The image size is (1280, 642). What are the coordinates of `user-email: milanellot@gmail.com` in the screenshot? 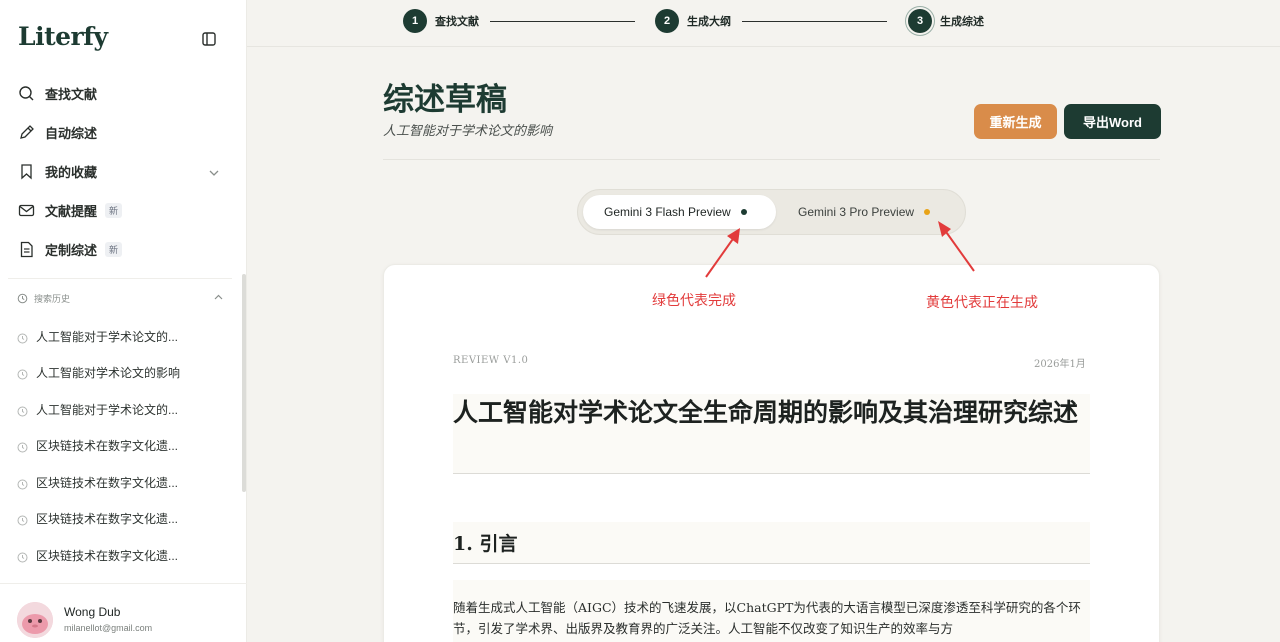 It's located at (108, 628).